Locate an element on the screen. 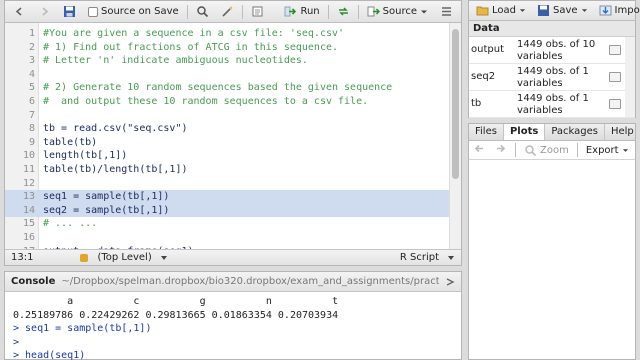 This screenshot has height=360, width=640. source-on-save-checkbox is located at coordinates (93, 11).